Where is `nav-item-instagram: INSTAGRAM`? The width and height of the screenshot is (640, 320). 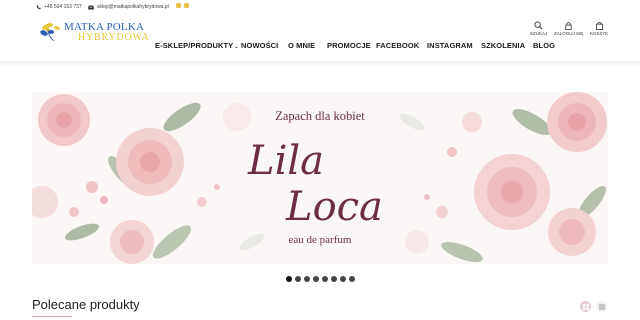
nav-item-instagram: INSTAGRAM is located at coordinates (450, 45).